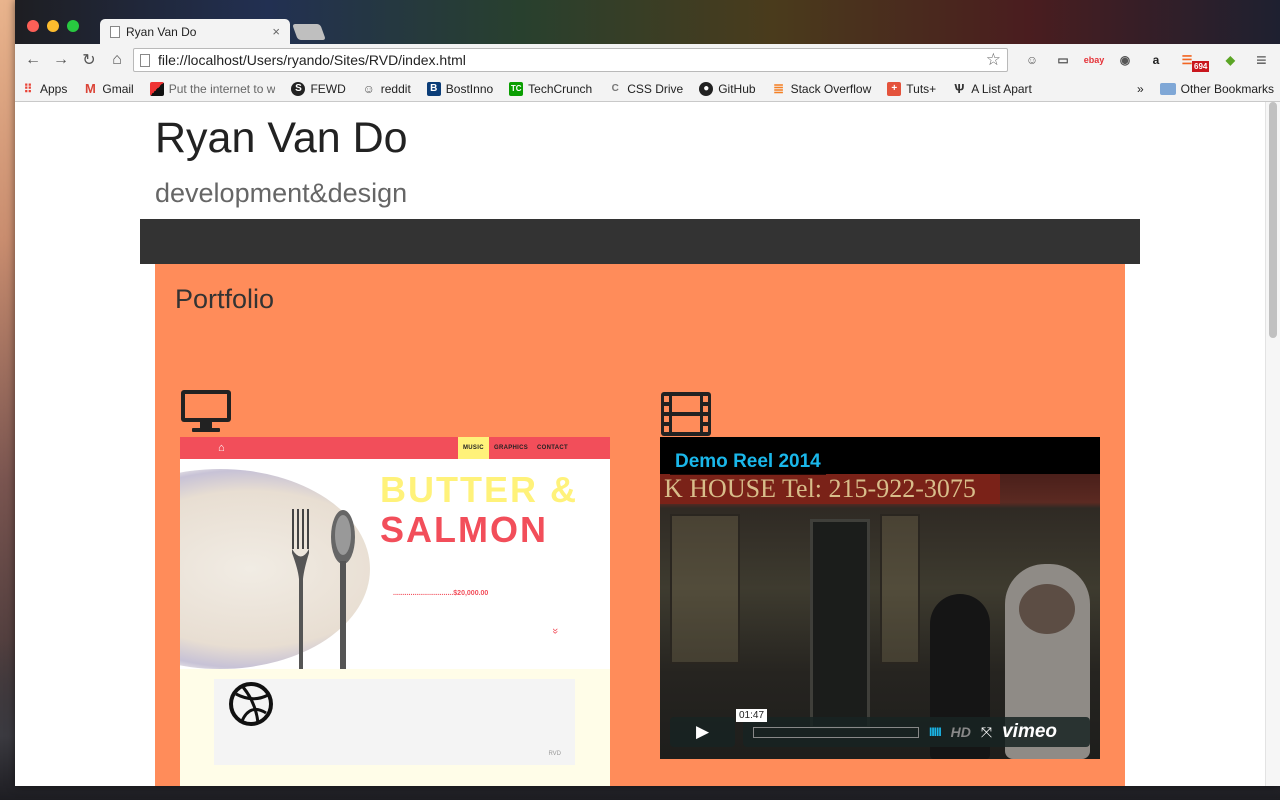 This screenshot has height=800, width=1280. I want to click on project-lower-section: RVD, so click(395, 727).